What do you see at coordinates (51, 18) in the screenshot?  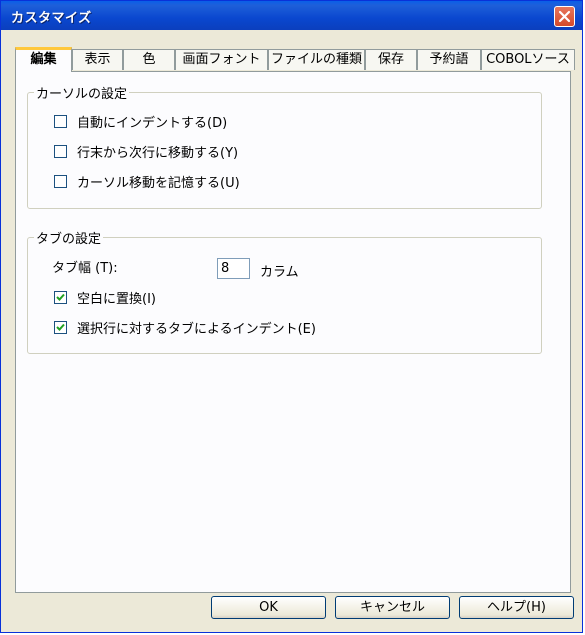 I see `window-title: カスタマイズ` at bounding box center [51, 18].